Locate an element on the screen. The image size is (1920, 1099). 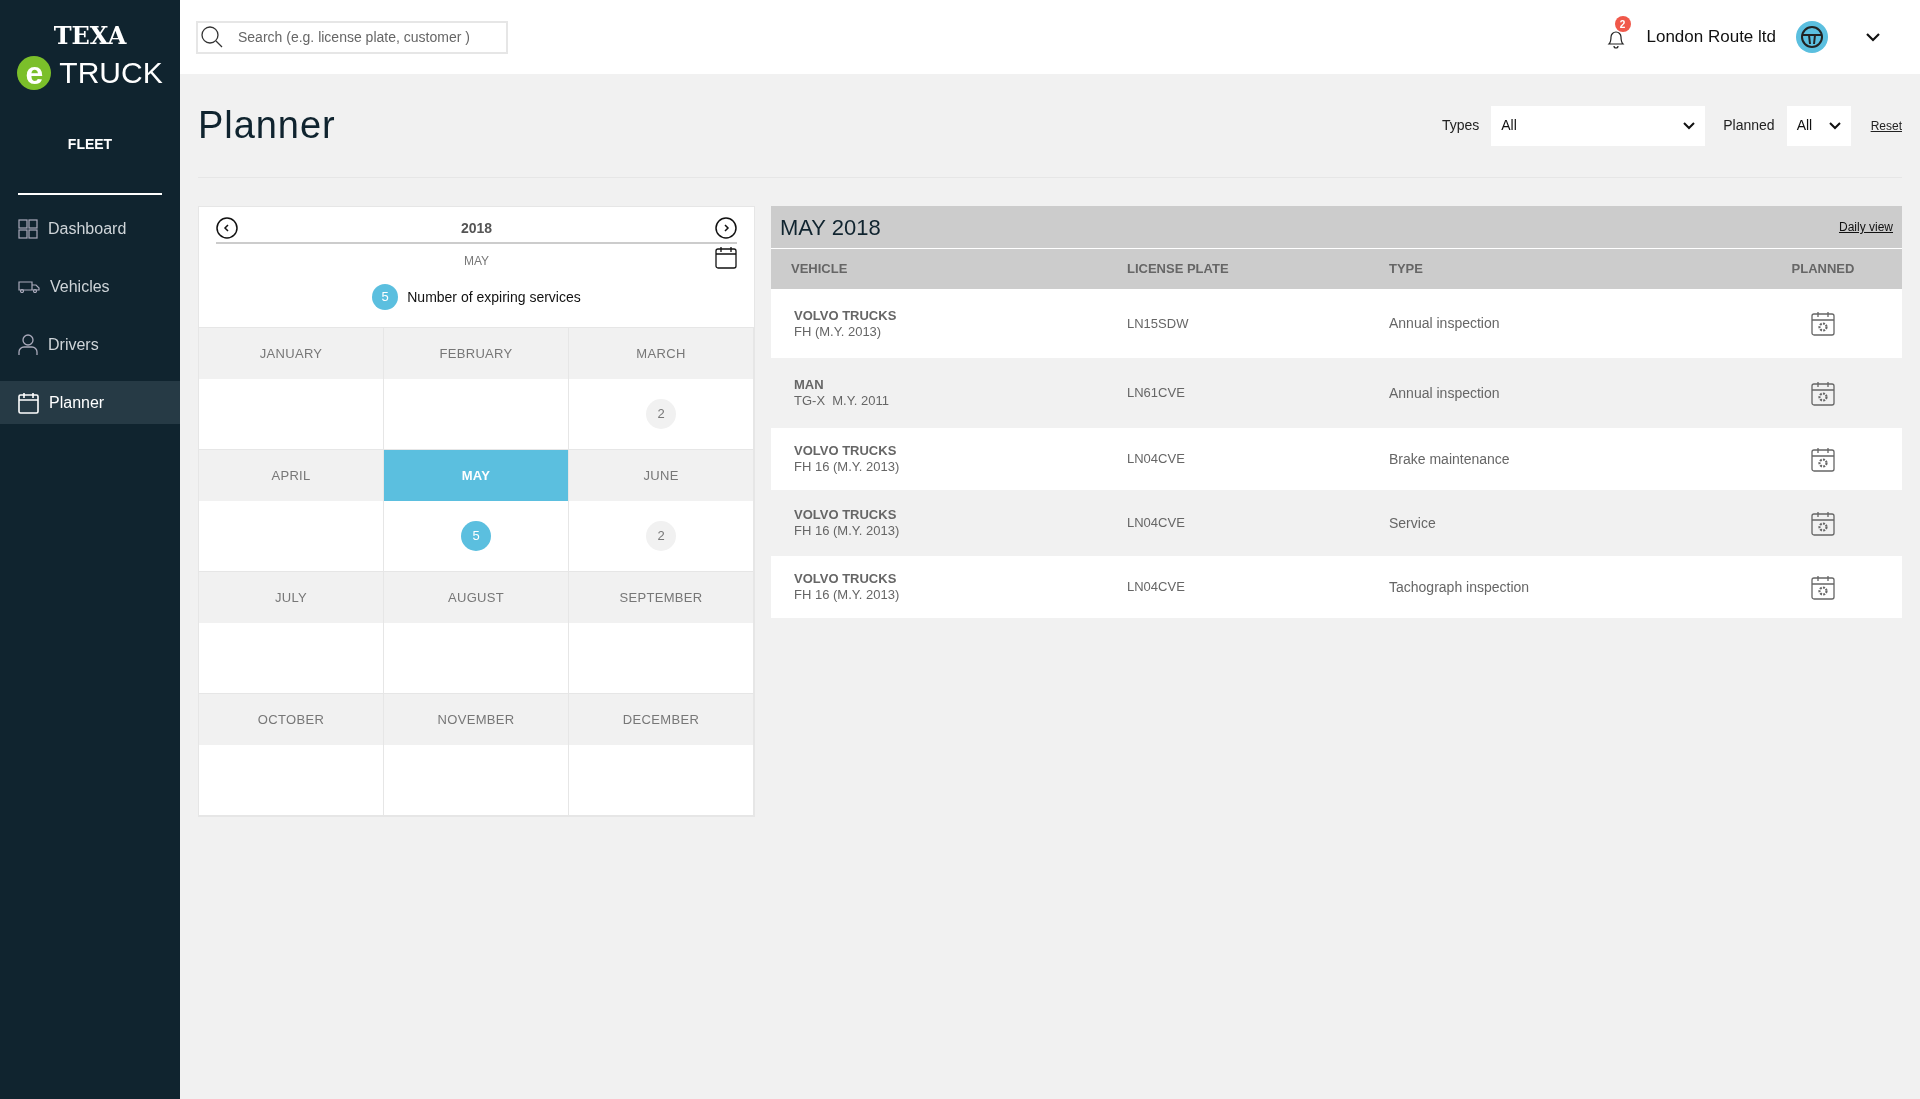
person-icon is located at coordinates (28, 344).